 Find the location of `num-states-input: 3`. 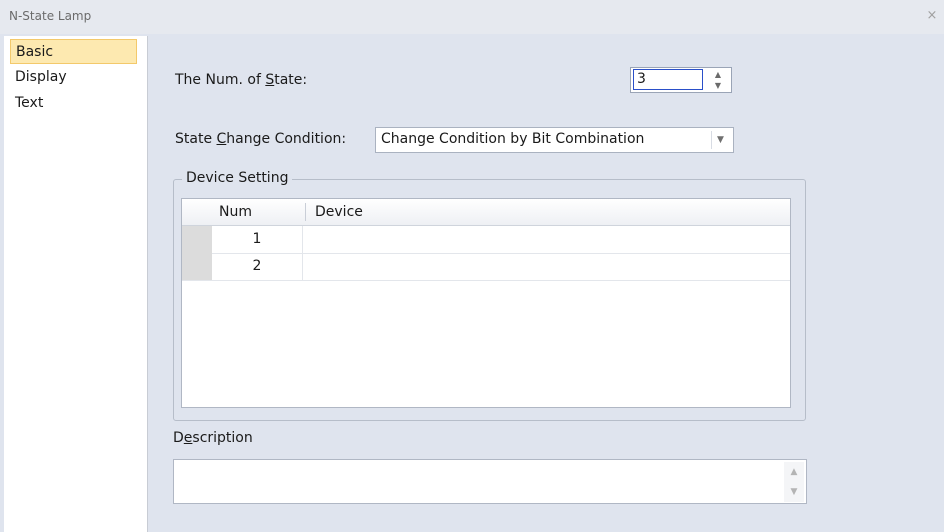

num-states-input: 3 is located at coordinates (668, 79).